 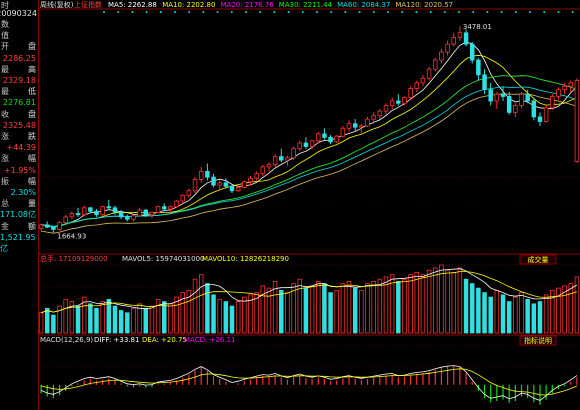 I want to click on date-row: 20090324, so click(x=19, y=13).